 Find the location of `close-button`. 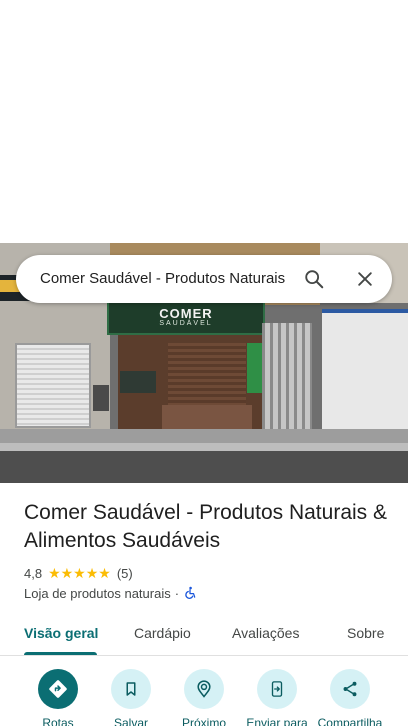

close-button is located at coordinates (365, 279).